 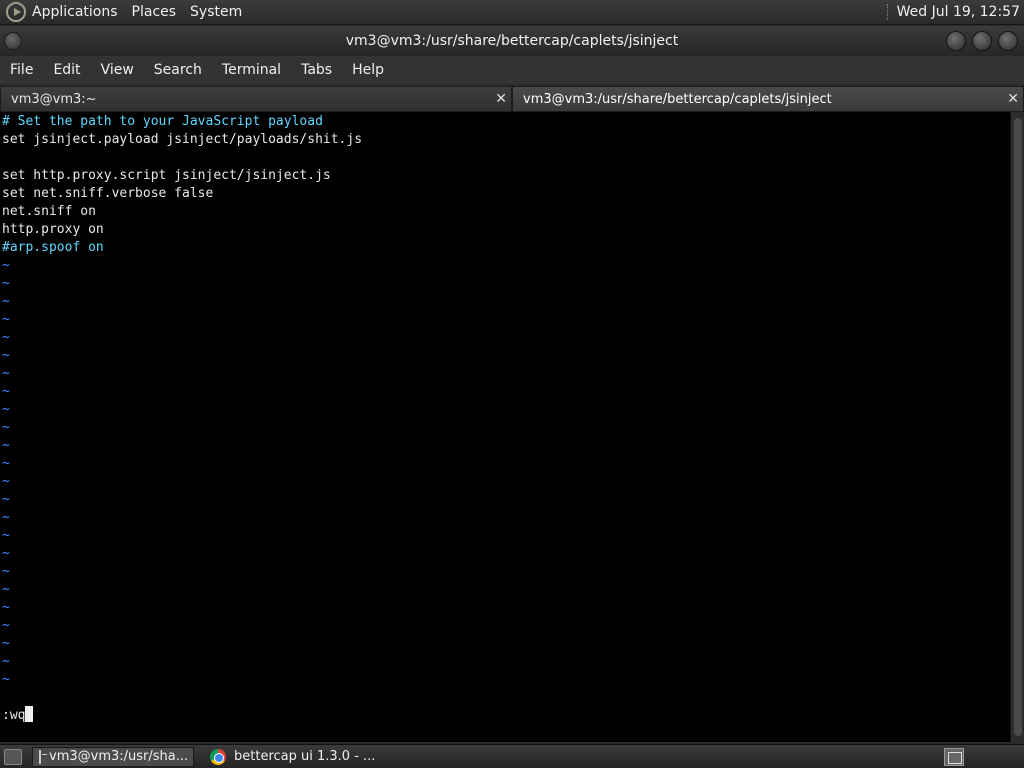 What do you see at coordinates (54, 99) in the screenshot?
I see `tab-label: vm3@vm3:~` at bounding box center [54, 99].